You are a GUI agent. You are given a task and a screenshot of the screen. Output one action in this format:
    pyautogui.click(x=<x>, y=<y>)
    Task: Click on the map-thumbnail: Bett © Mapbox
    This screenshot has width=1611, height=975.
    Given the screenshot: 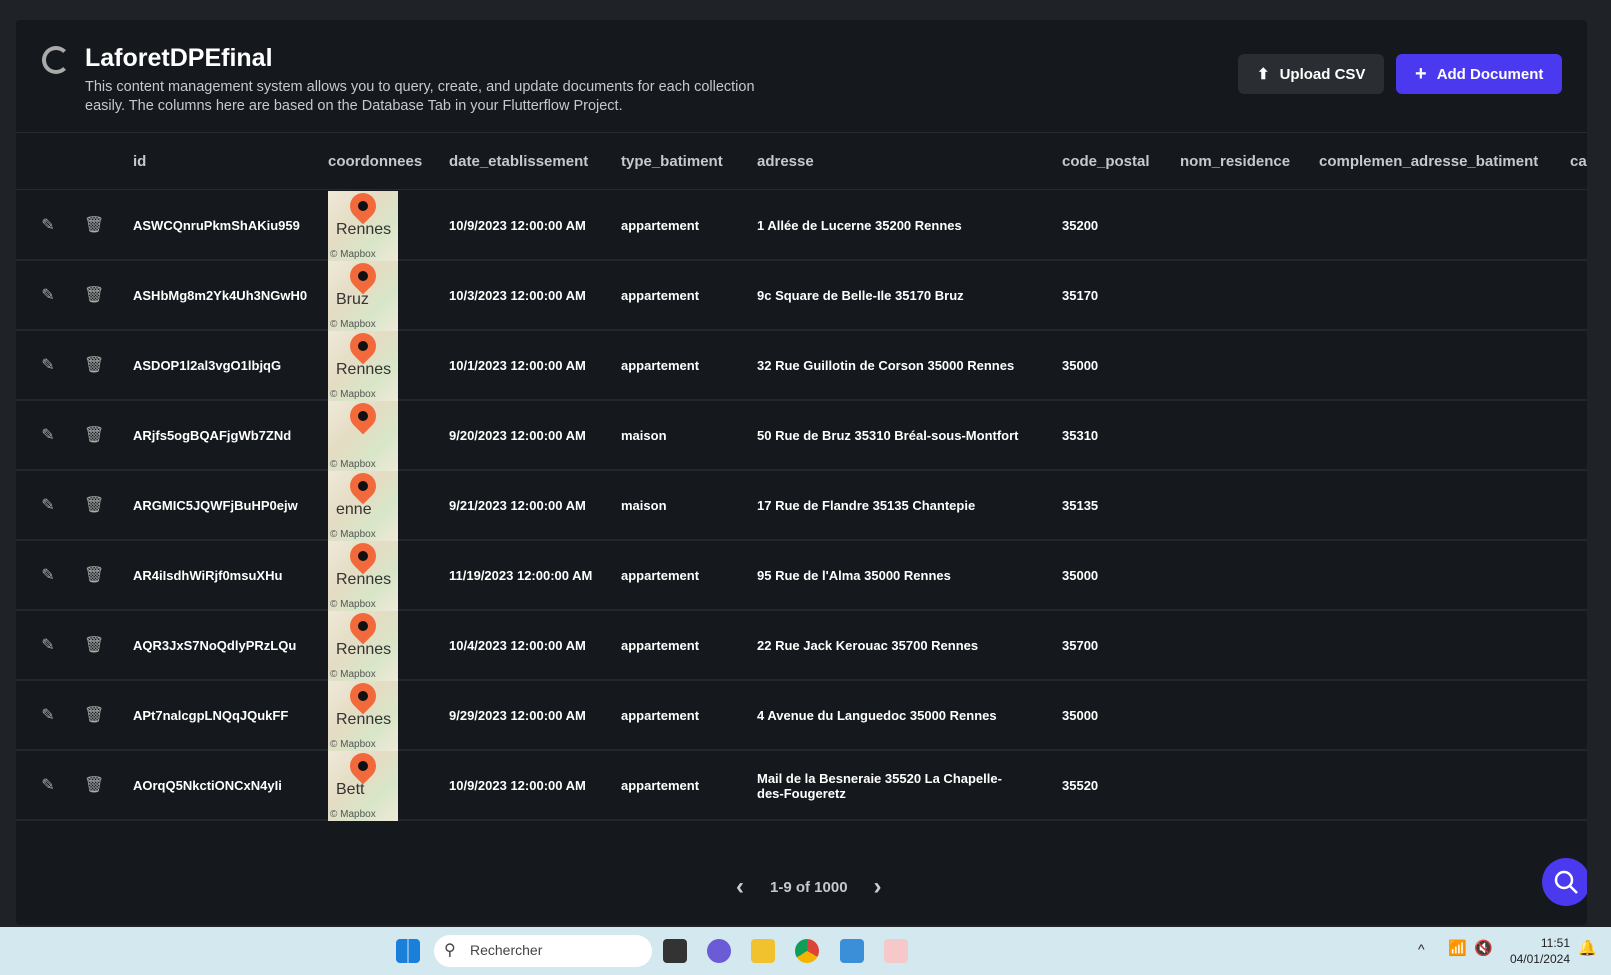 What is the action you would take?
    pyautogui.click(x=363, y=786)
    